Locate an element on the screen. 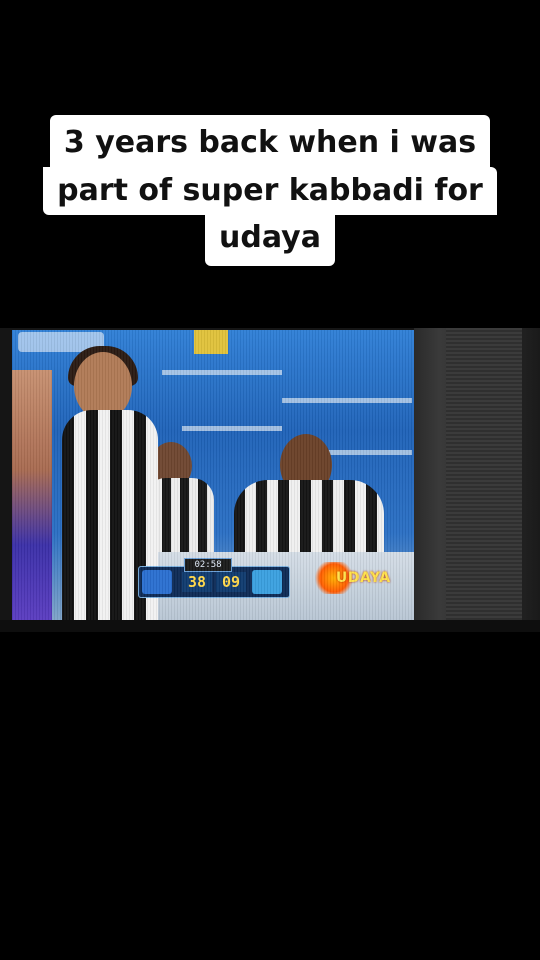 The height and width of the screenshot is (960, 540). score-left: 38 is located at coordinates (197, 582).